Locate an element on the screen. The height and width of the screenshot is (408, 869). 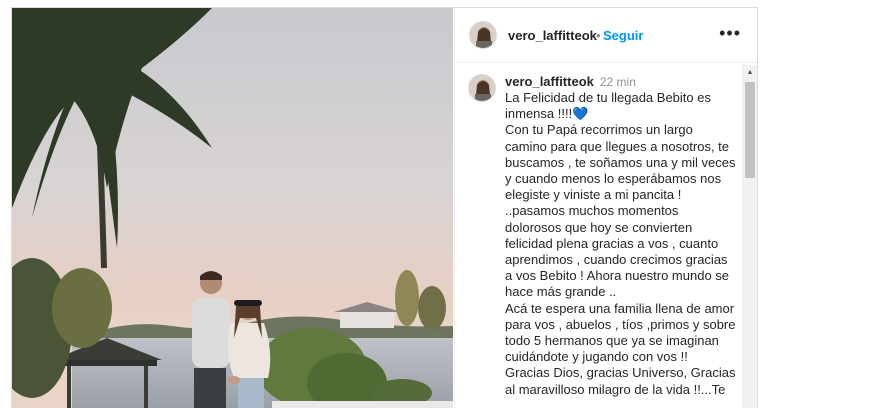
comments-scrollbar: ▲ is located at coordinates (749, 236).